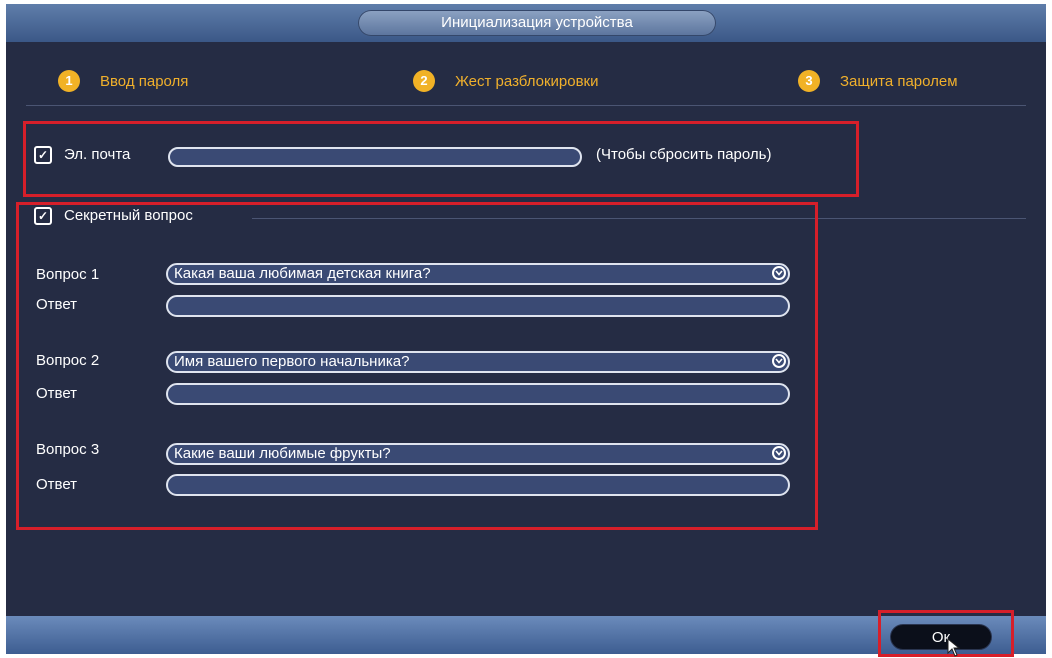 The height and width of the screenshot is (658, 1052). Describe the element at coordinates (144, 81) in the screenshot. I see `step-1-label: Ввод пароля` at that location.